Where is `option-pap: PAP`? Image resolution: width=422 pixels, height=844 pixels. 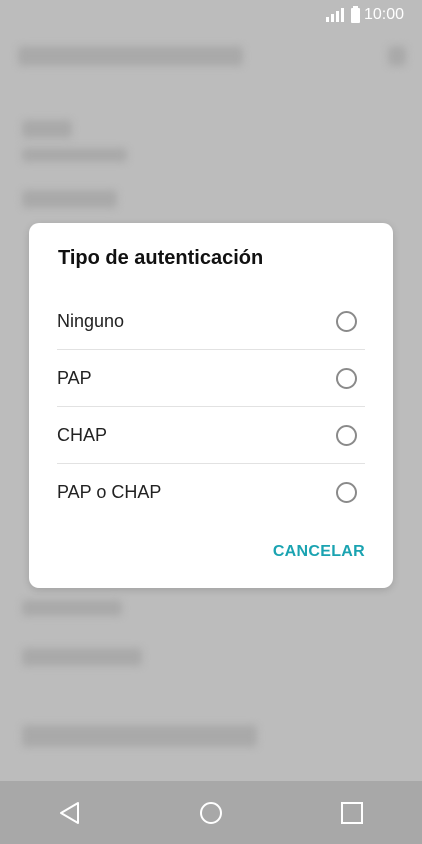 option-pap: PAP is located at coordinates (211, 378).